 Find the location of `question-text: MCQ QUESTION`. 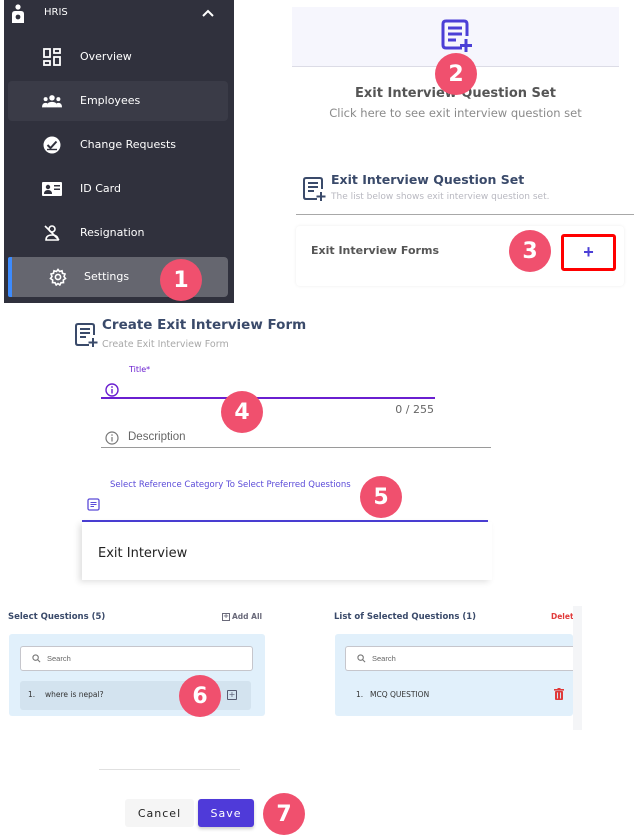

question-text: MCQ QUESTION is located at coordinates (400, 694).